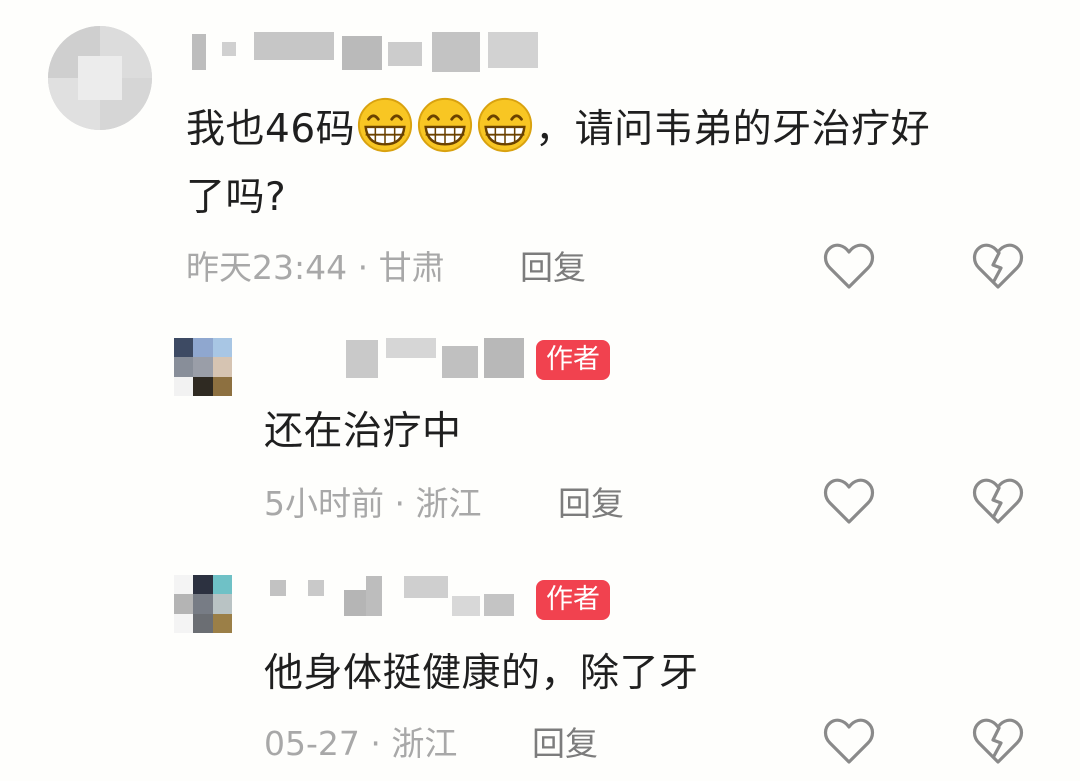  Describe the element at coordinates (236, 197) in the screenshot. I see `comment-text-line2: 了吗?` at that location.